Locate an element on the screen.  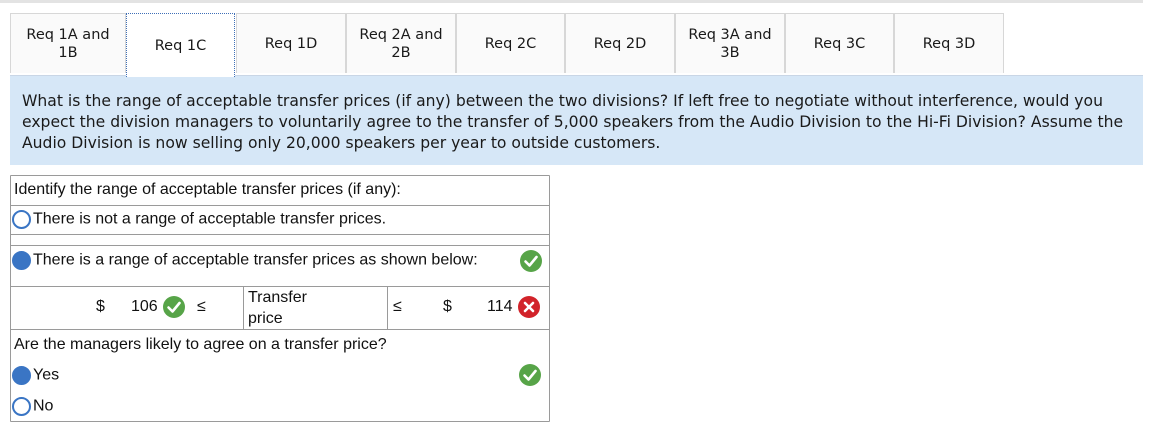
high-price-input: 114 is located at coordinates (500, 307).